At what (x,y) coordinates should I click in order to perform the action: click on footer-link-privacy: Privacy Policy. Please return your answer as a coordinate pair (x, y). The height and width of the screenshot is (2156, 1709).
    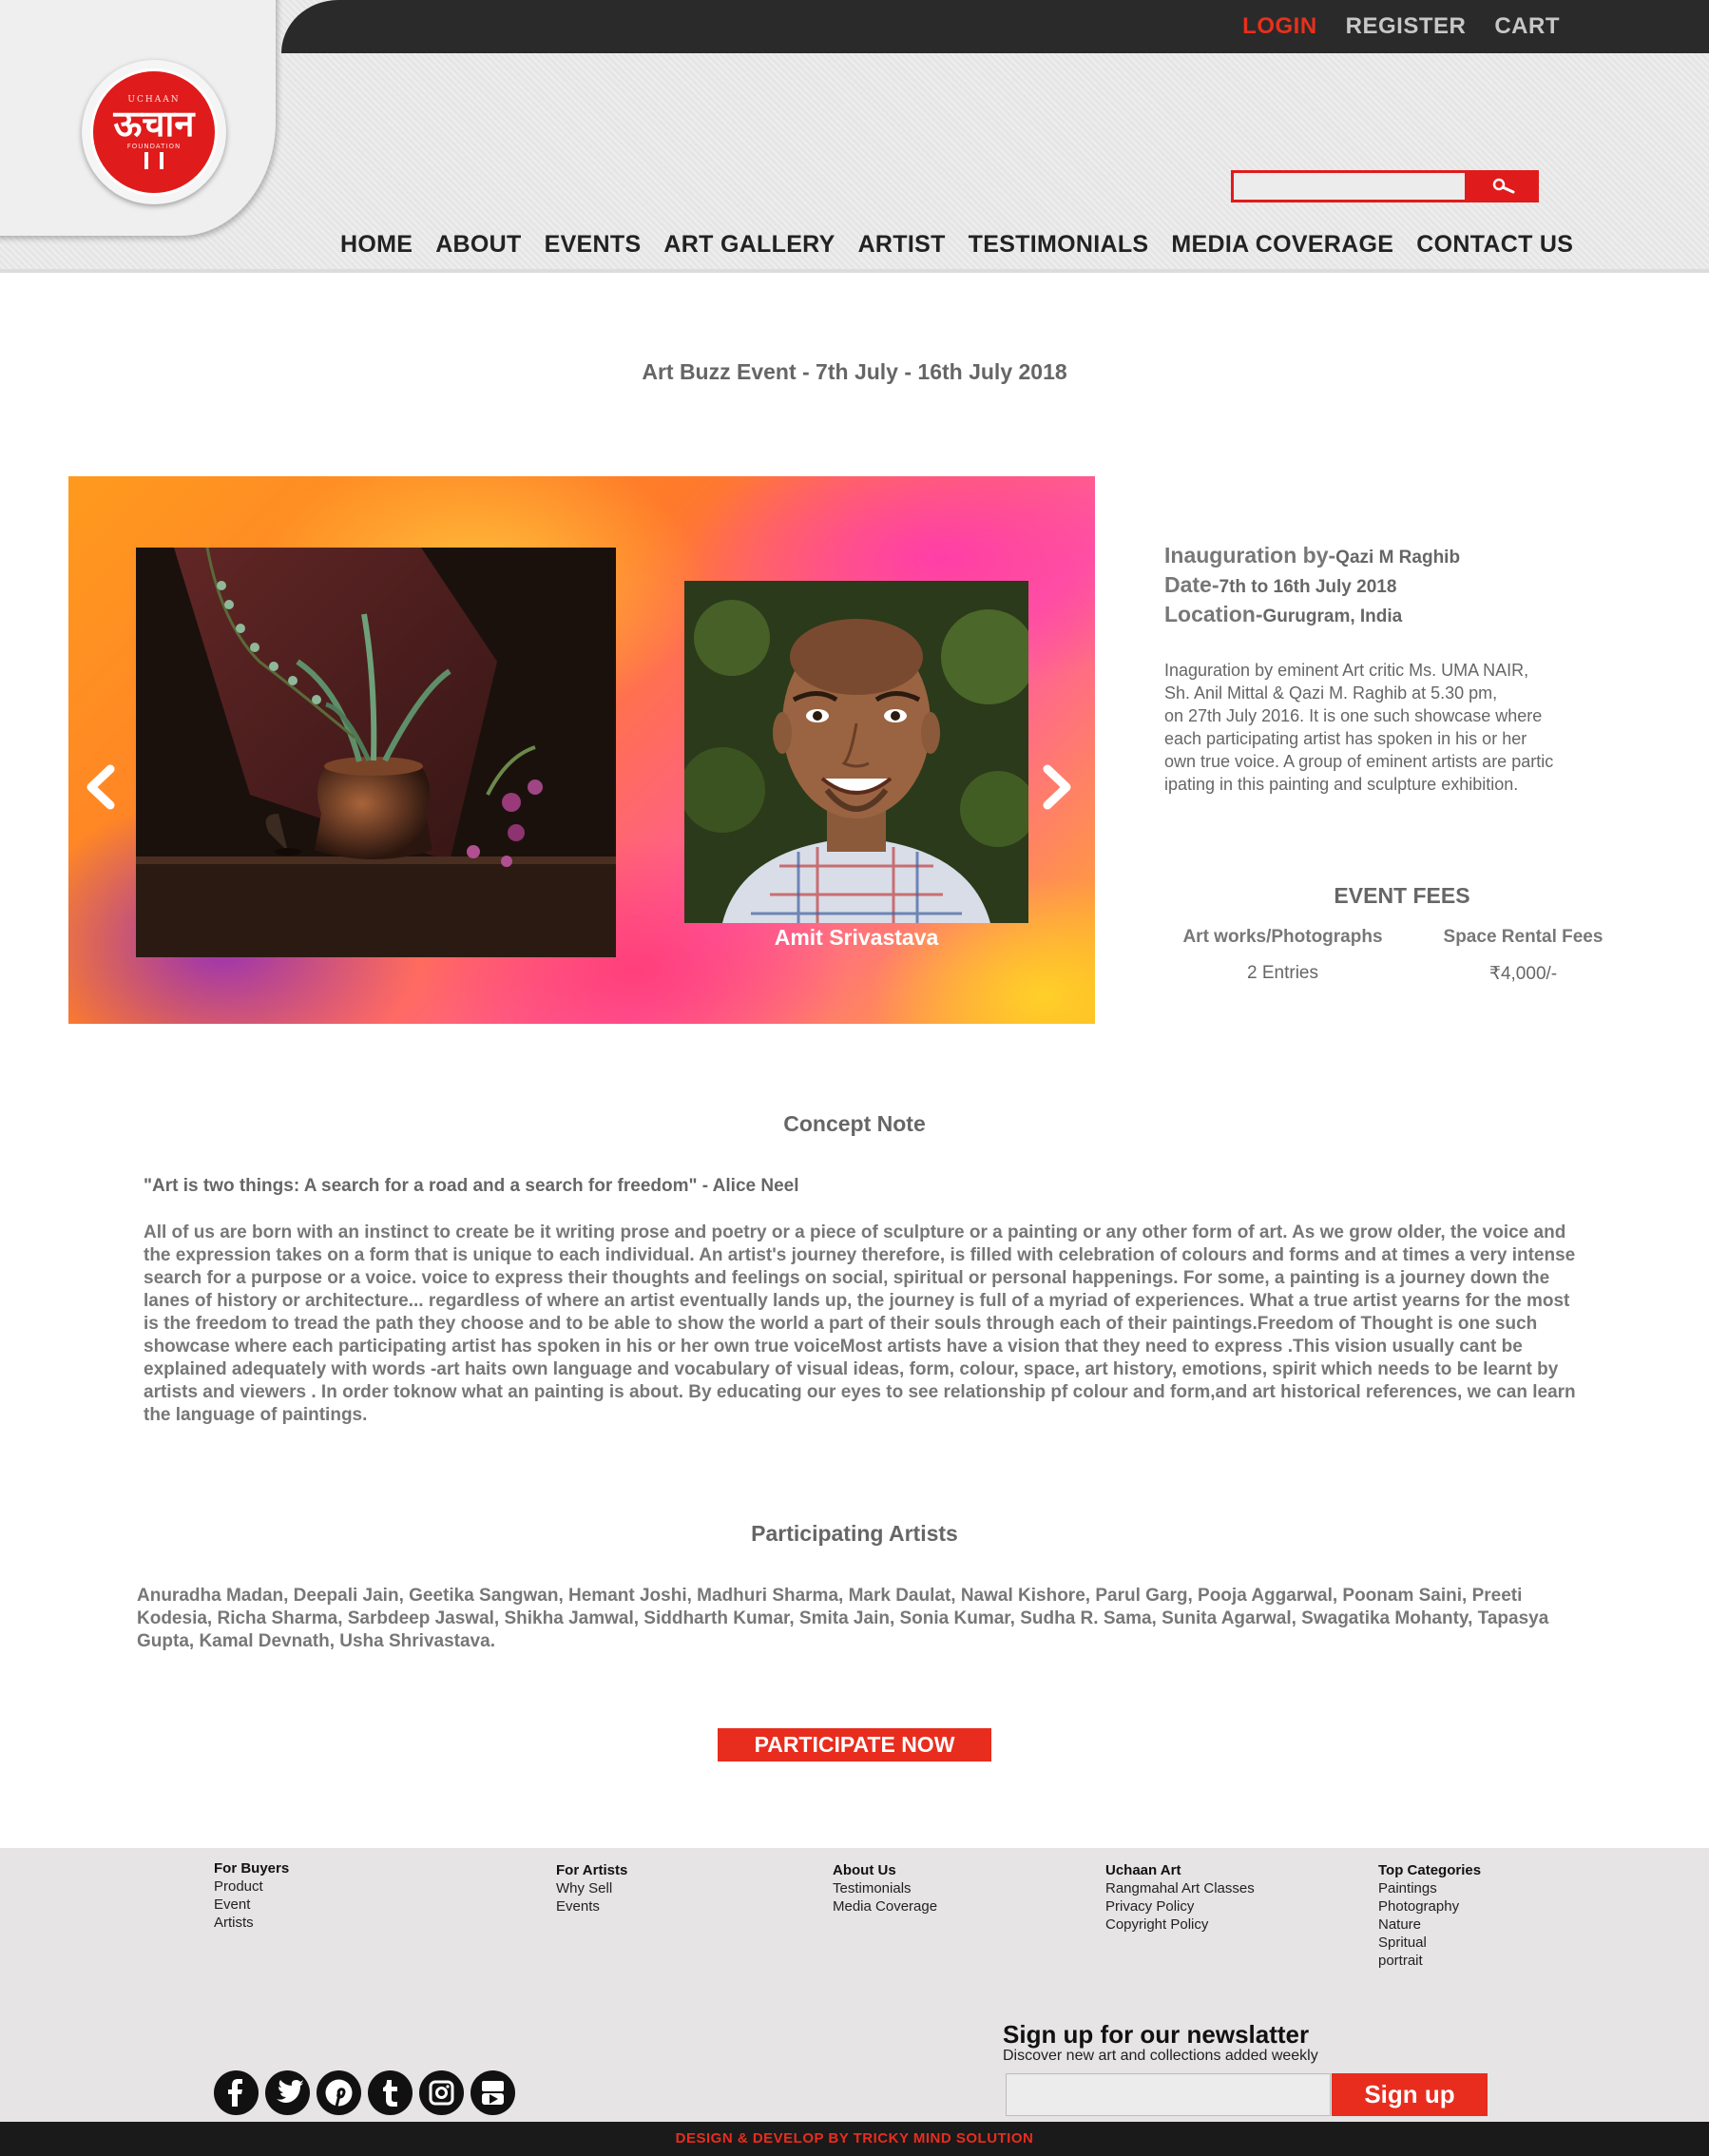
    Looking at the image, I should click on (1180, 1906).